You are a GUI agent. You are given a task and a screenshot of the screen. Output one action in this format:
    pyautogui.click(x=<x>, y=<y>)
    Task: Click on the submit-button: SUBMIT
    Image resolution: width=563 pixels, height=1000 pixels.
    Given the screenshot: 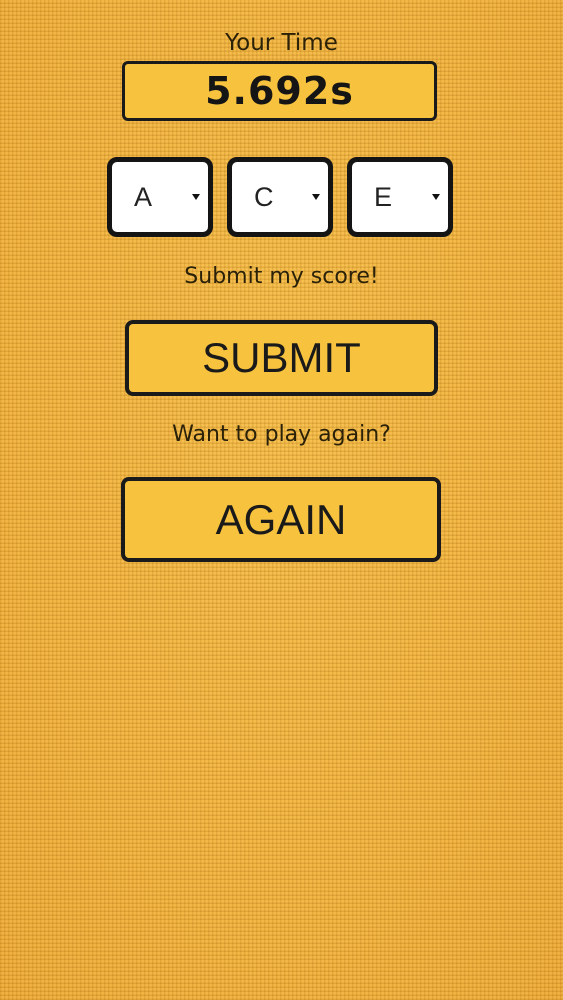 What is the action you would take?
    pyautogui.click(x=281, y=358)
    